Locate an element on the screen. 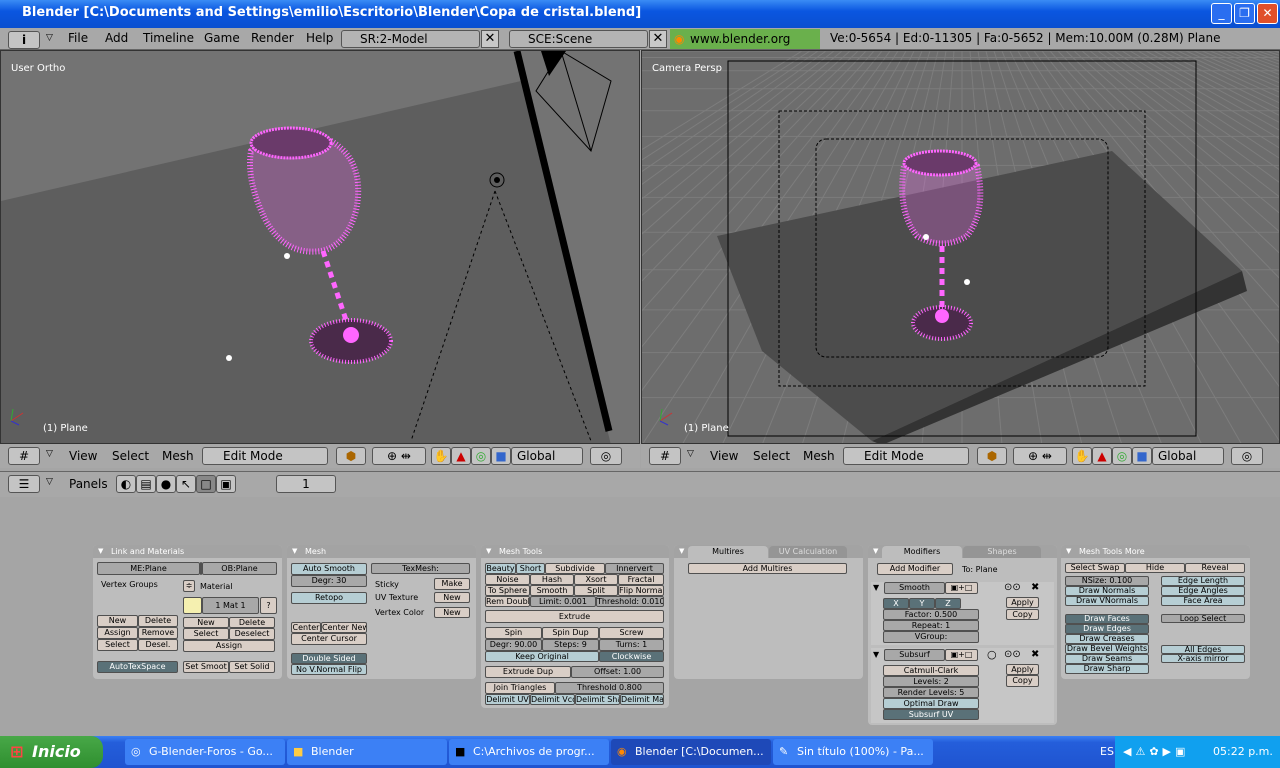  scale-icon: ■ is located at coordinates (501, 456).